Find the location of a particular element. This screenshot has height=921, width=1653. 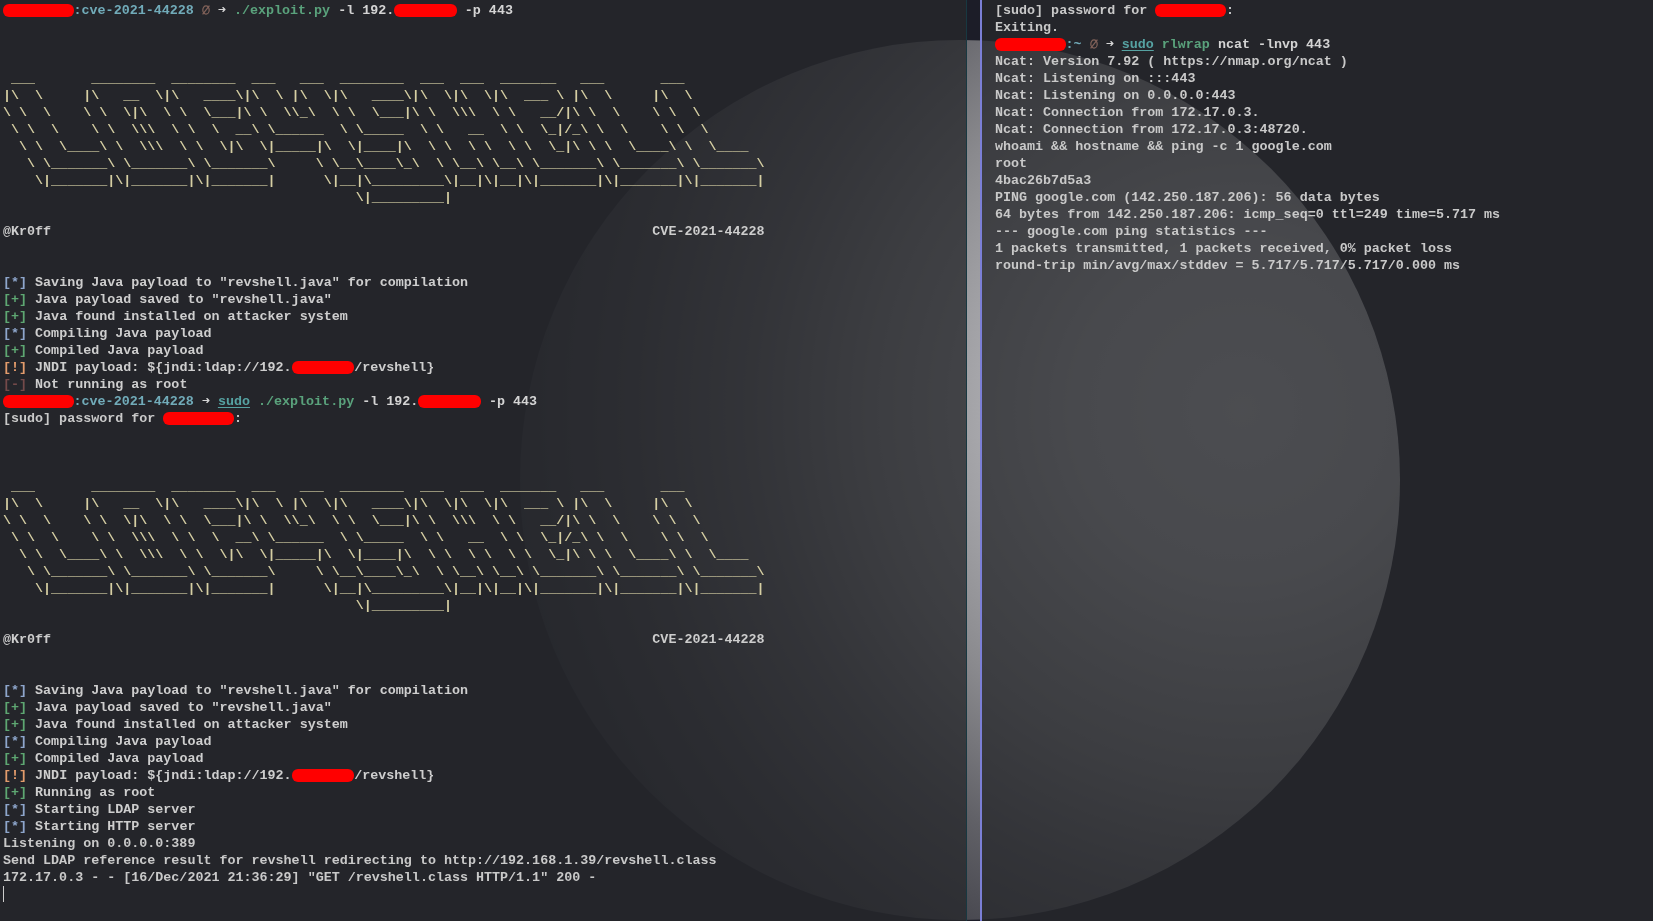

output-text: round-trip min/avg/max/stddev = 5.717/5.717/5.717/0.000 ms is located at coordinates (1227, 265).